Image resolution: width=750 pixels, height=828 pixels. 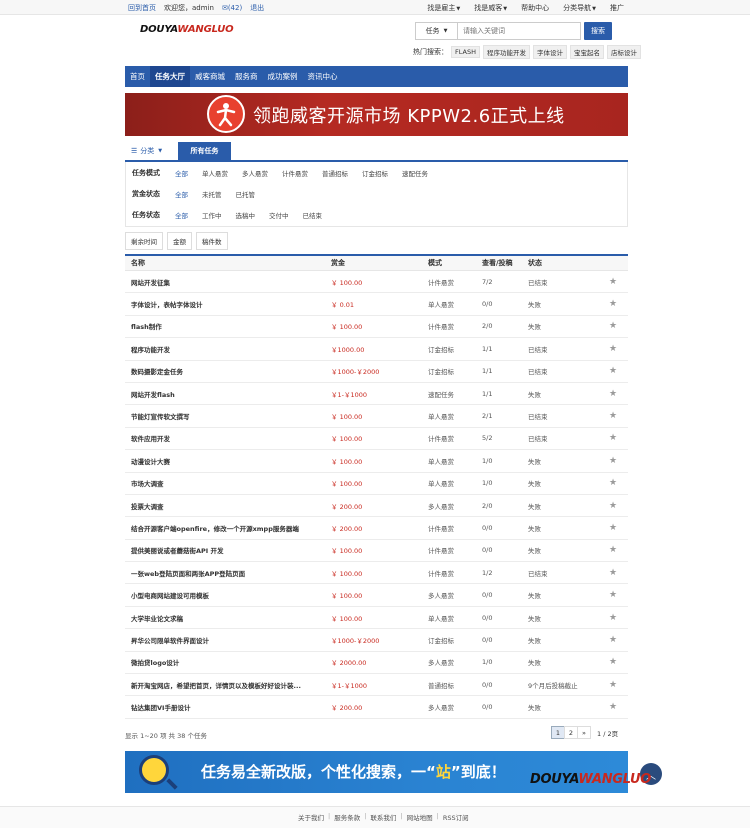 I want to click on task-name-link: 昇华公司限单软件界面设计, so click(x=227, y=640).